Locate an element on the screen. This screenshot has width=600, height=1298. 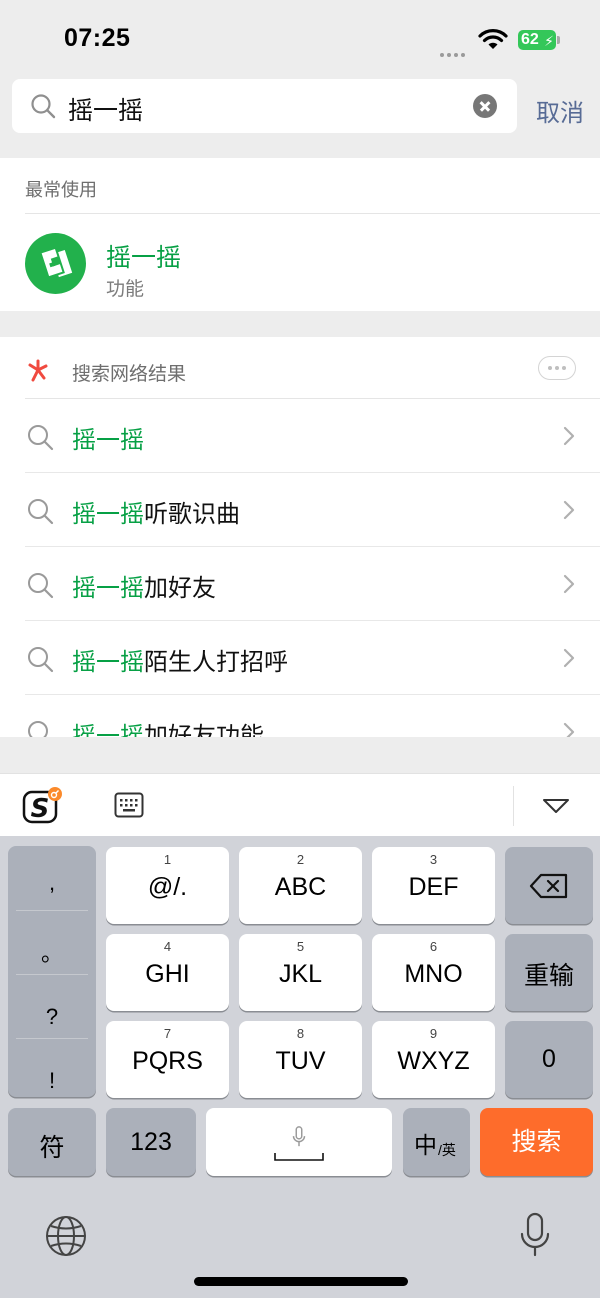
backspace-key is located at coordinates (549, 885).